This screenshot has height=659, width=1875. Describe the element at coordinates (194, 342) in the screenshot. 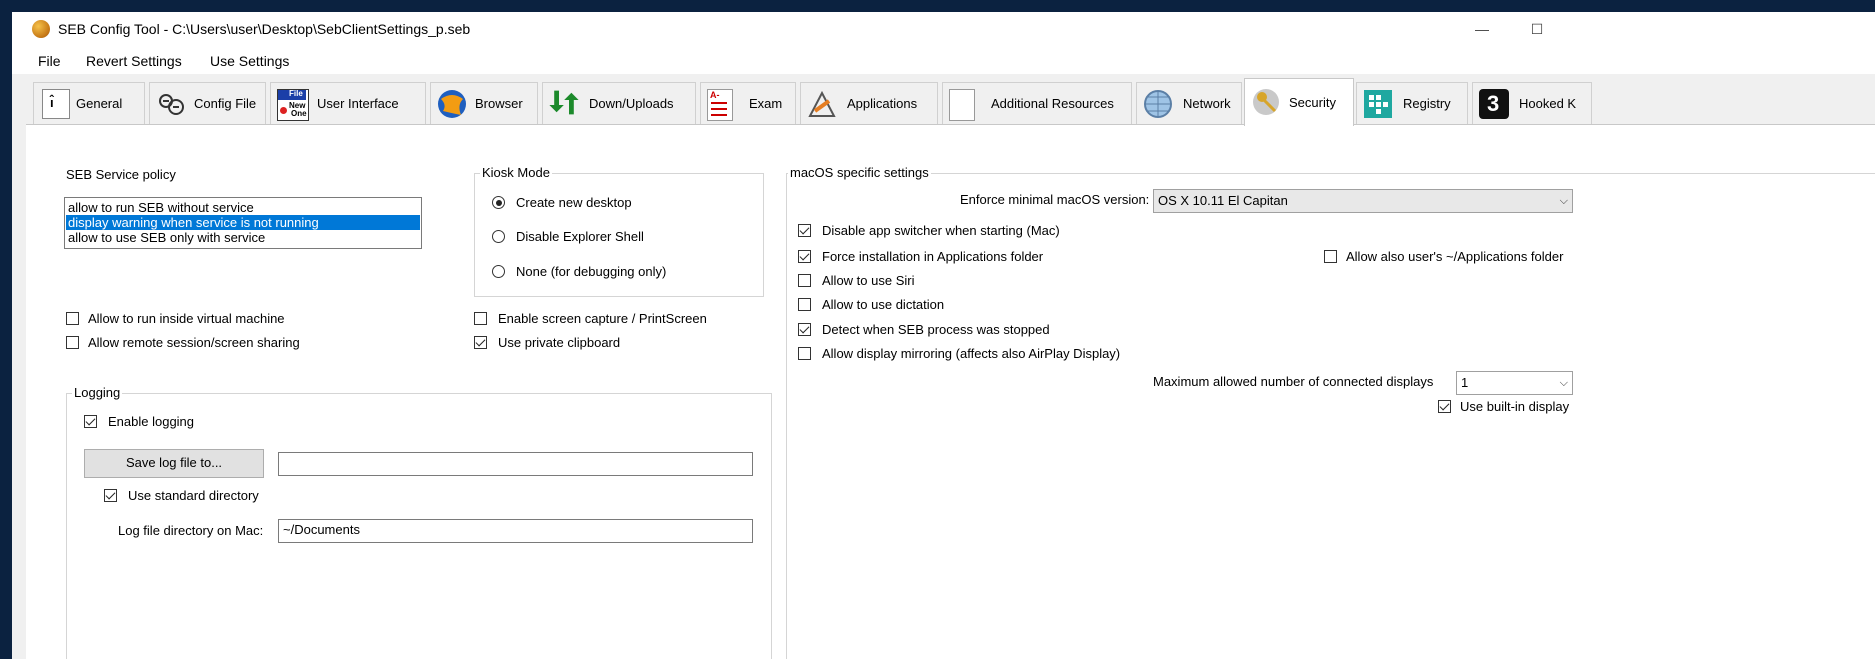

I see `remote-session-label: Allow remote session/screen sharing` at that location.